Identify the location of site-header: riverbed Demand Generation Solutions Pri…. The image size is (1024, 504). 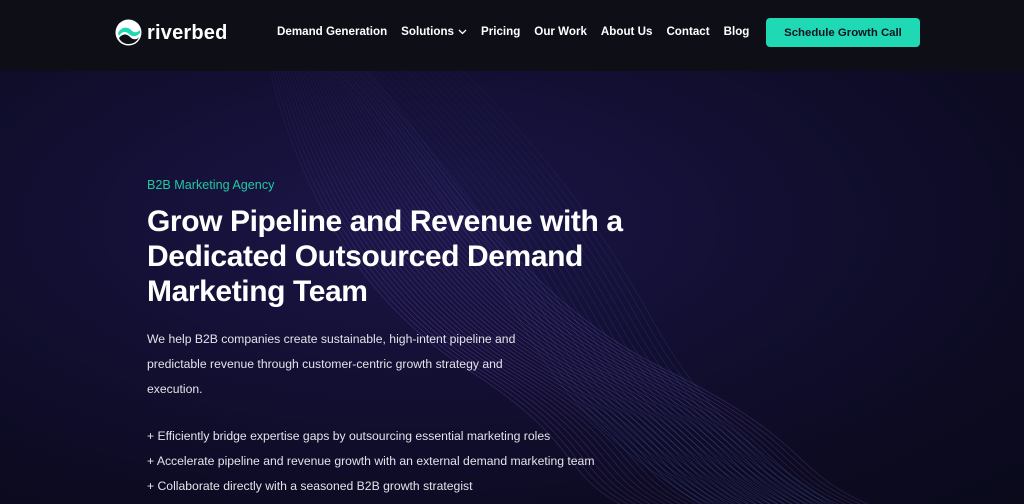
(512, 35).